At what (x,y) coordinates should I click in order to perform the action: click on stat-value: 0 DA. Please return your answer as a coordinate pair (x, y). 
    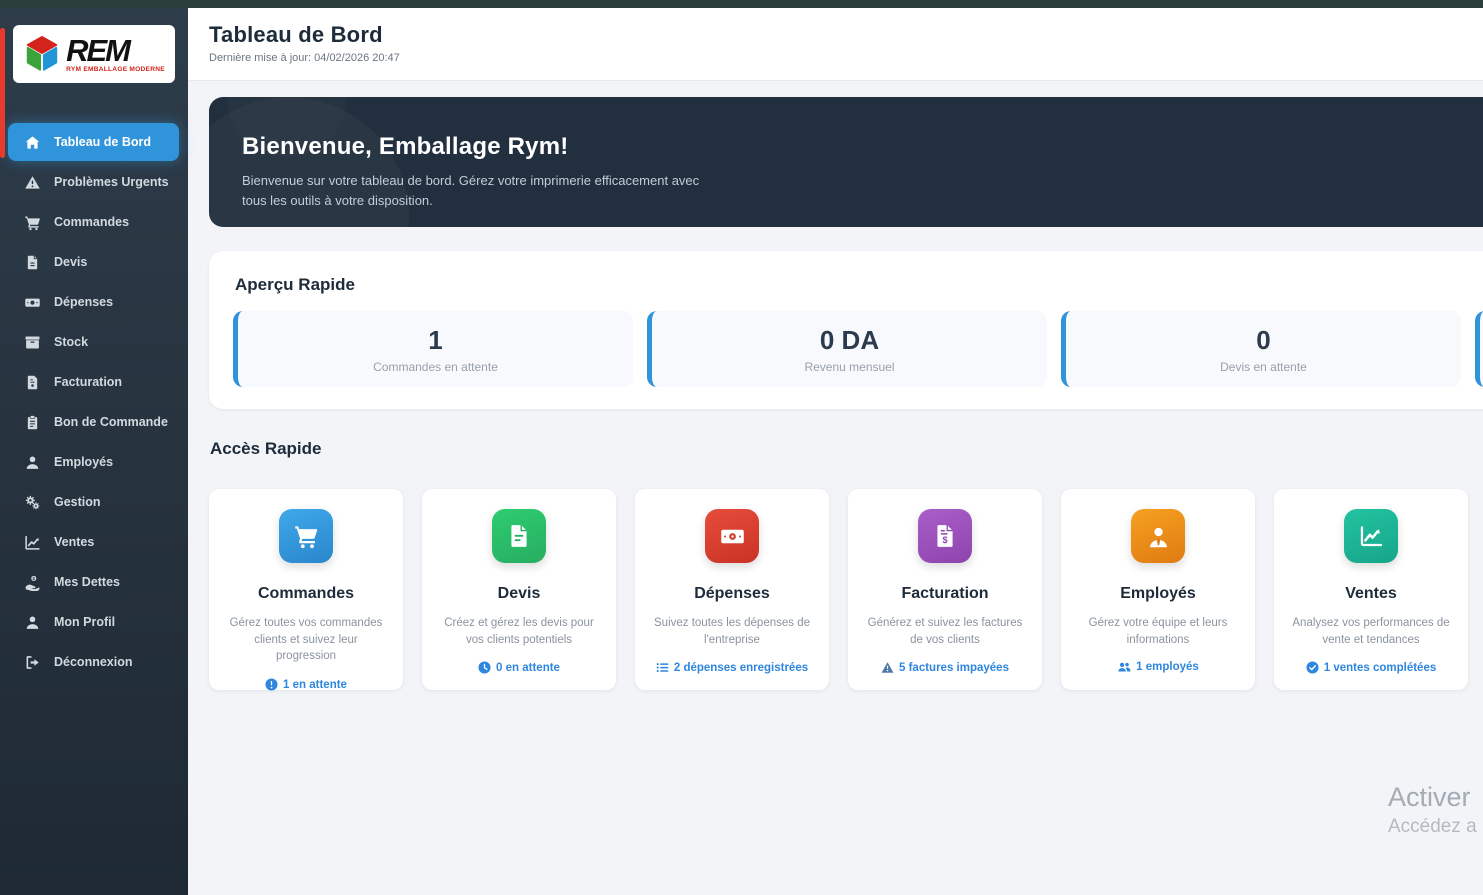
    Looking at the image, I should click on (849, 339).